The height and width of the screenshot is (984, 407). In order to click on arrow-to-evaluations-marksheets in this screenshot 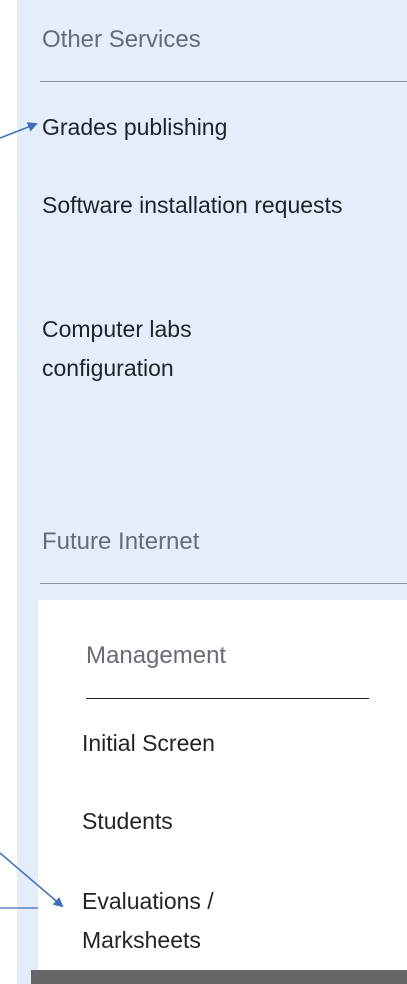, I will do `click(32, 880)`.